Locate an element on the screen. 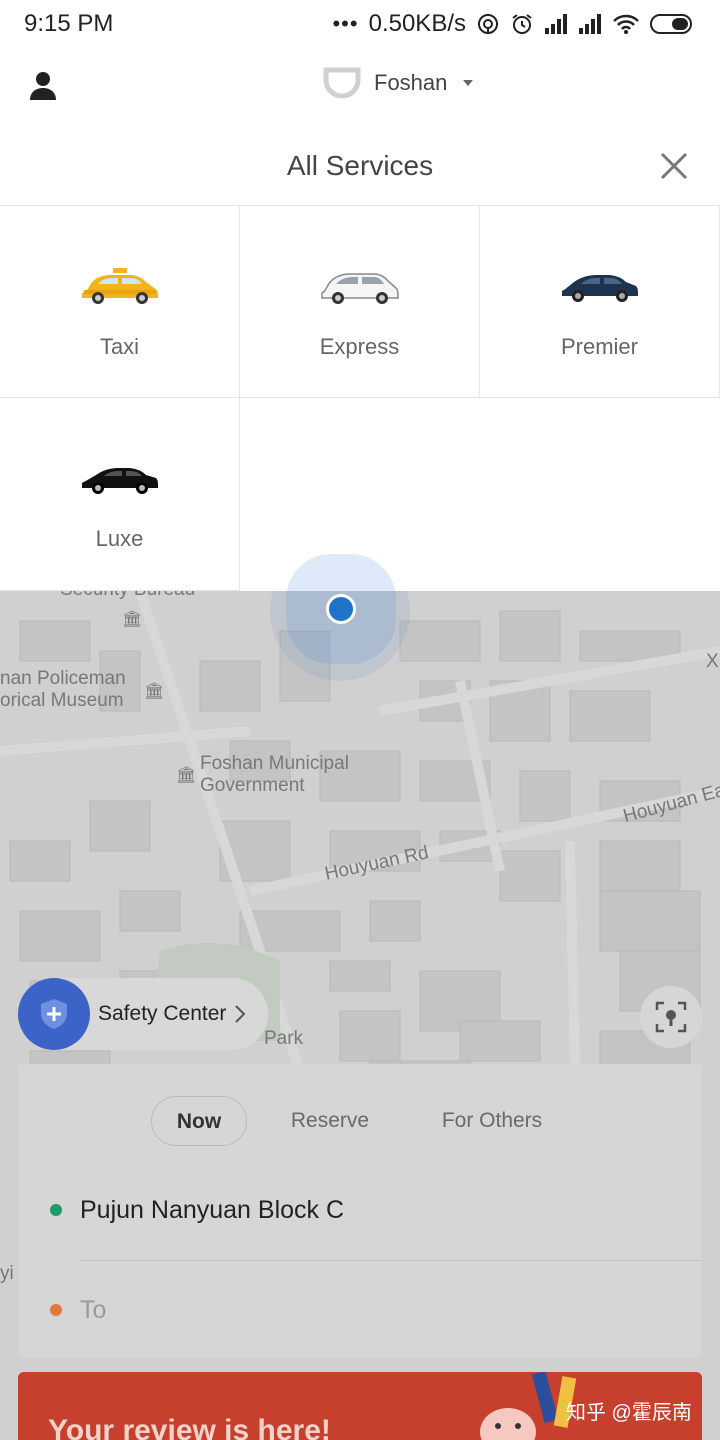 This screenshot has height=1440, width=720. services-header: All Services is located at coordinates (360, 167).